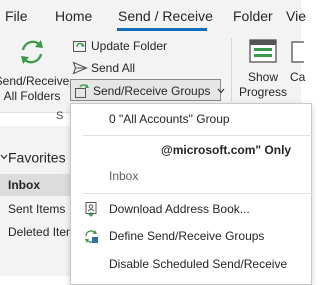 The image size is (320, 285). I want to click on ribbon-group-label: S, so click(60, 116).